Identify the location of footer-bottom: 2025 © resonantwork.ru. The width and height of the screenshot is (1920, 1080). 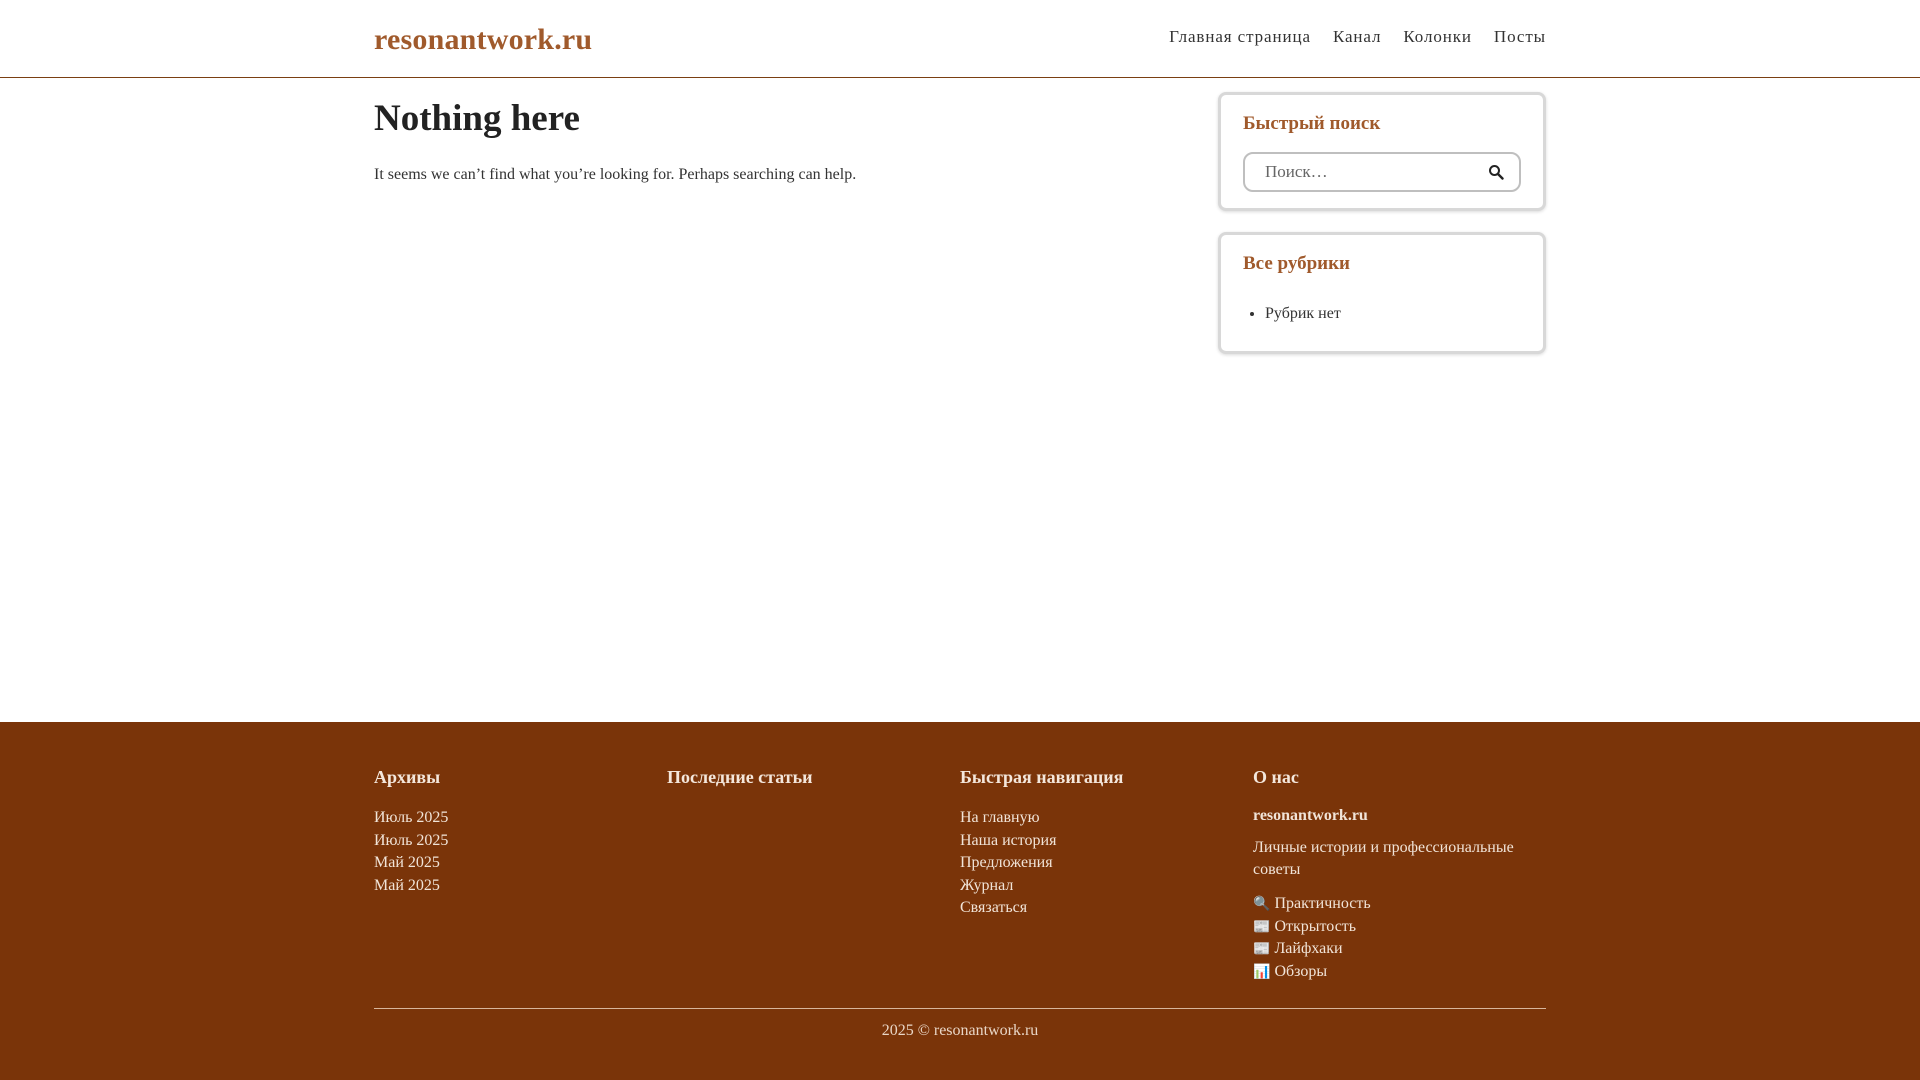
(960, 1024).